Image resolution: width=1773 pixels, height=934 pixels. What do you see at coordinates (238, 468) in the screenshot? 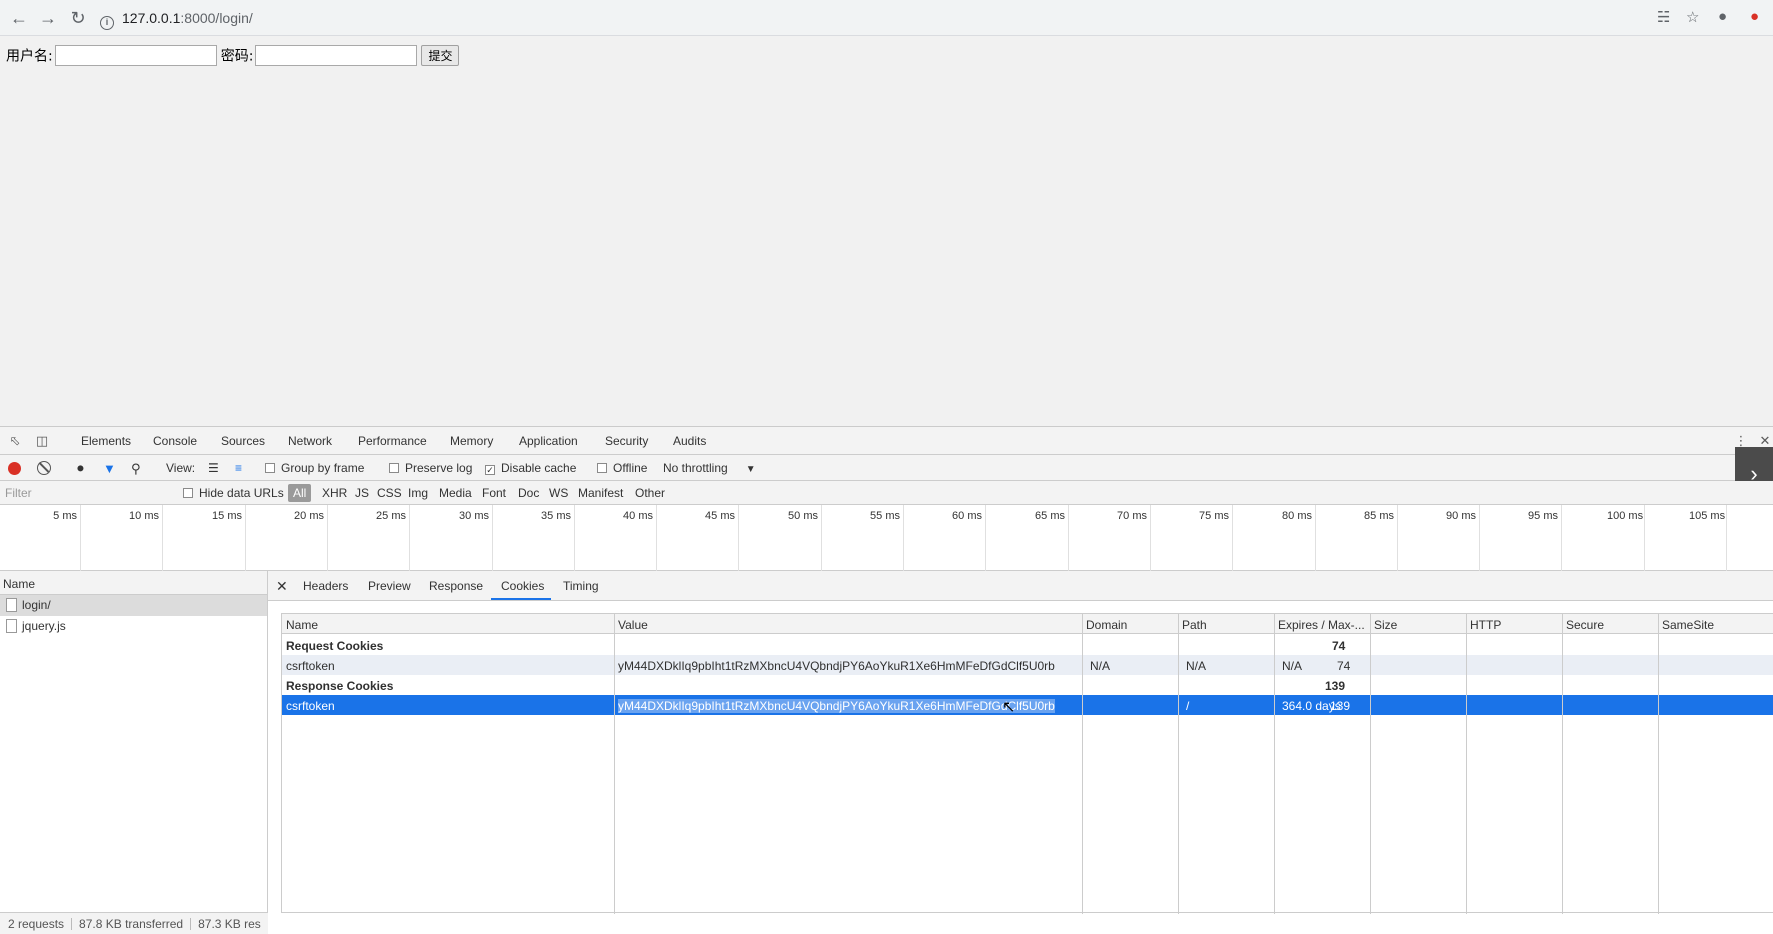
I see `waterfall-view-icon: ≡` at bounding box center [238, 468].